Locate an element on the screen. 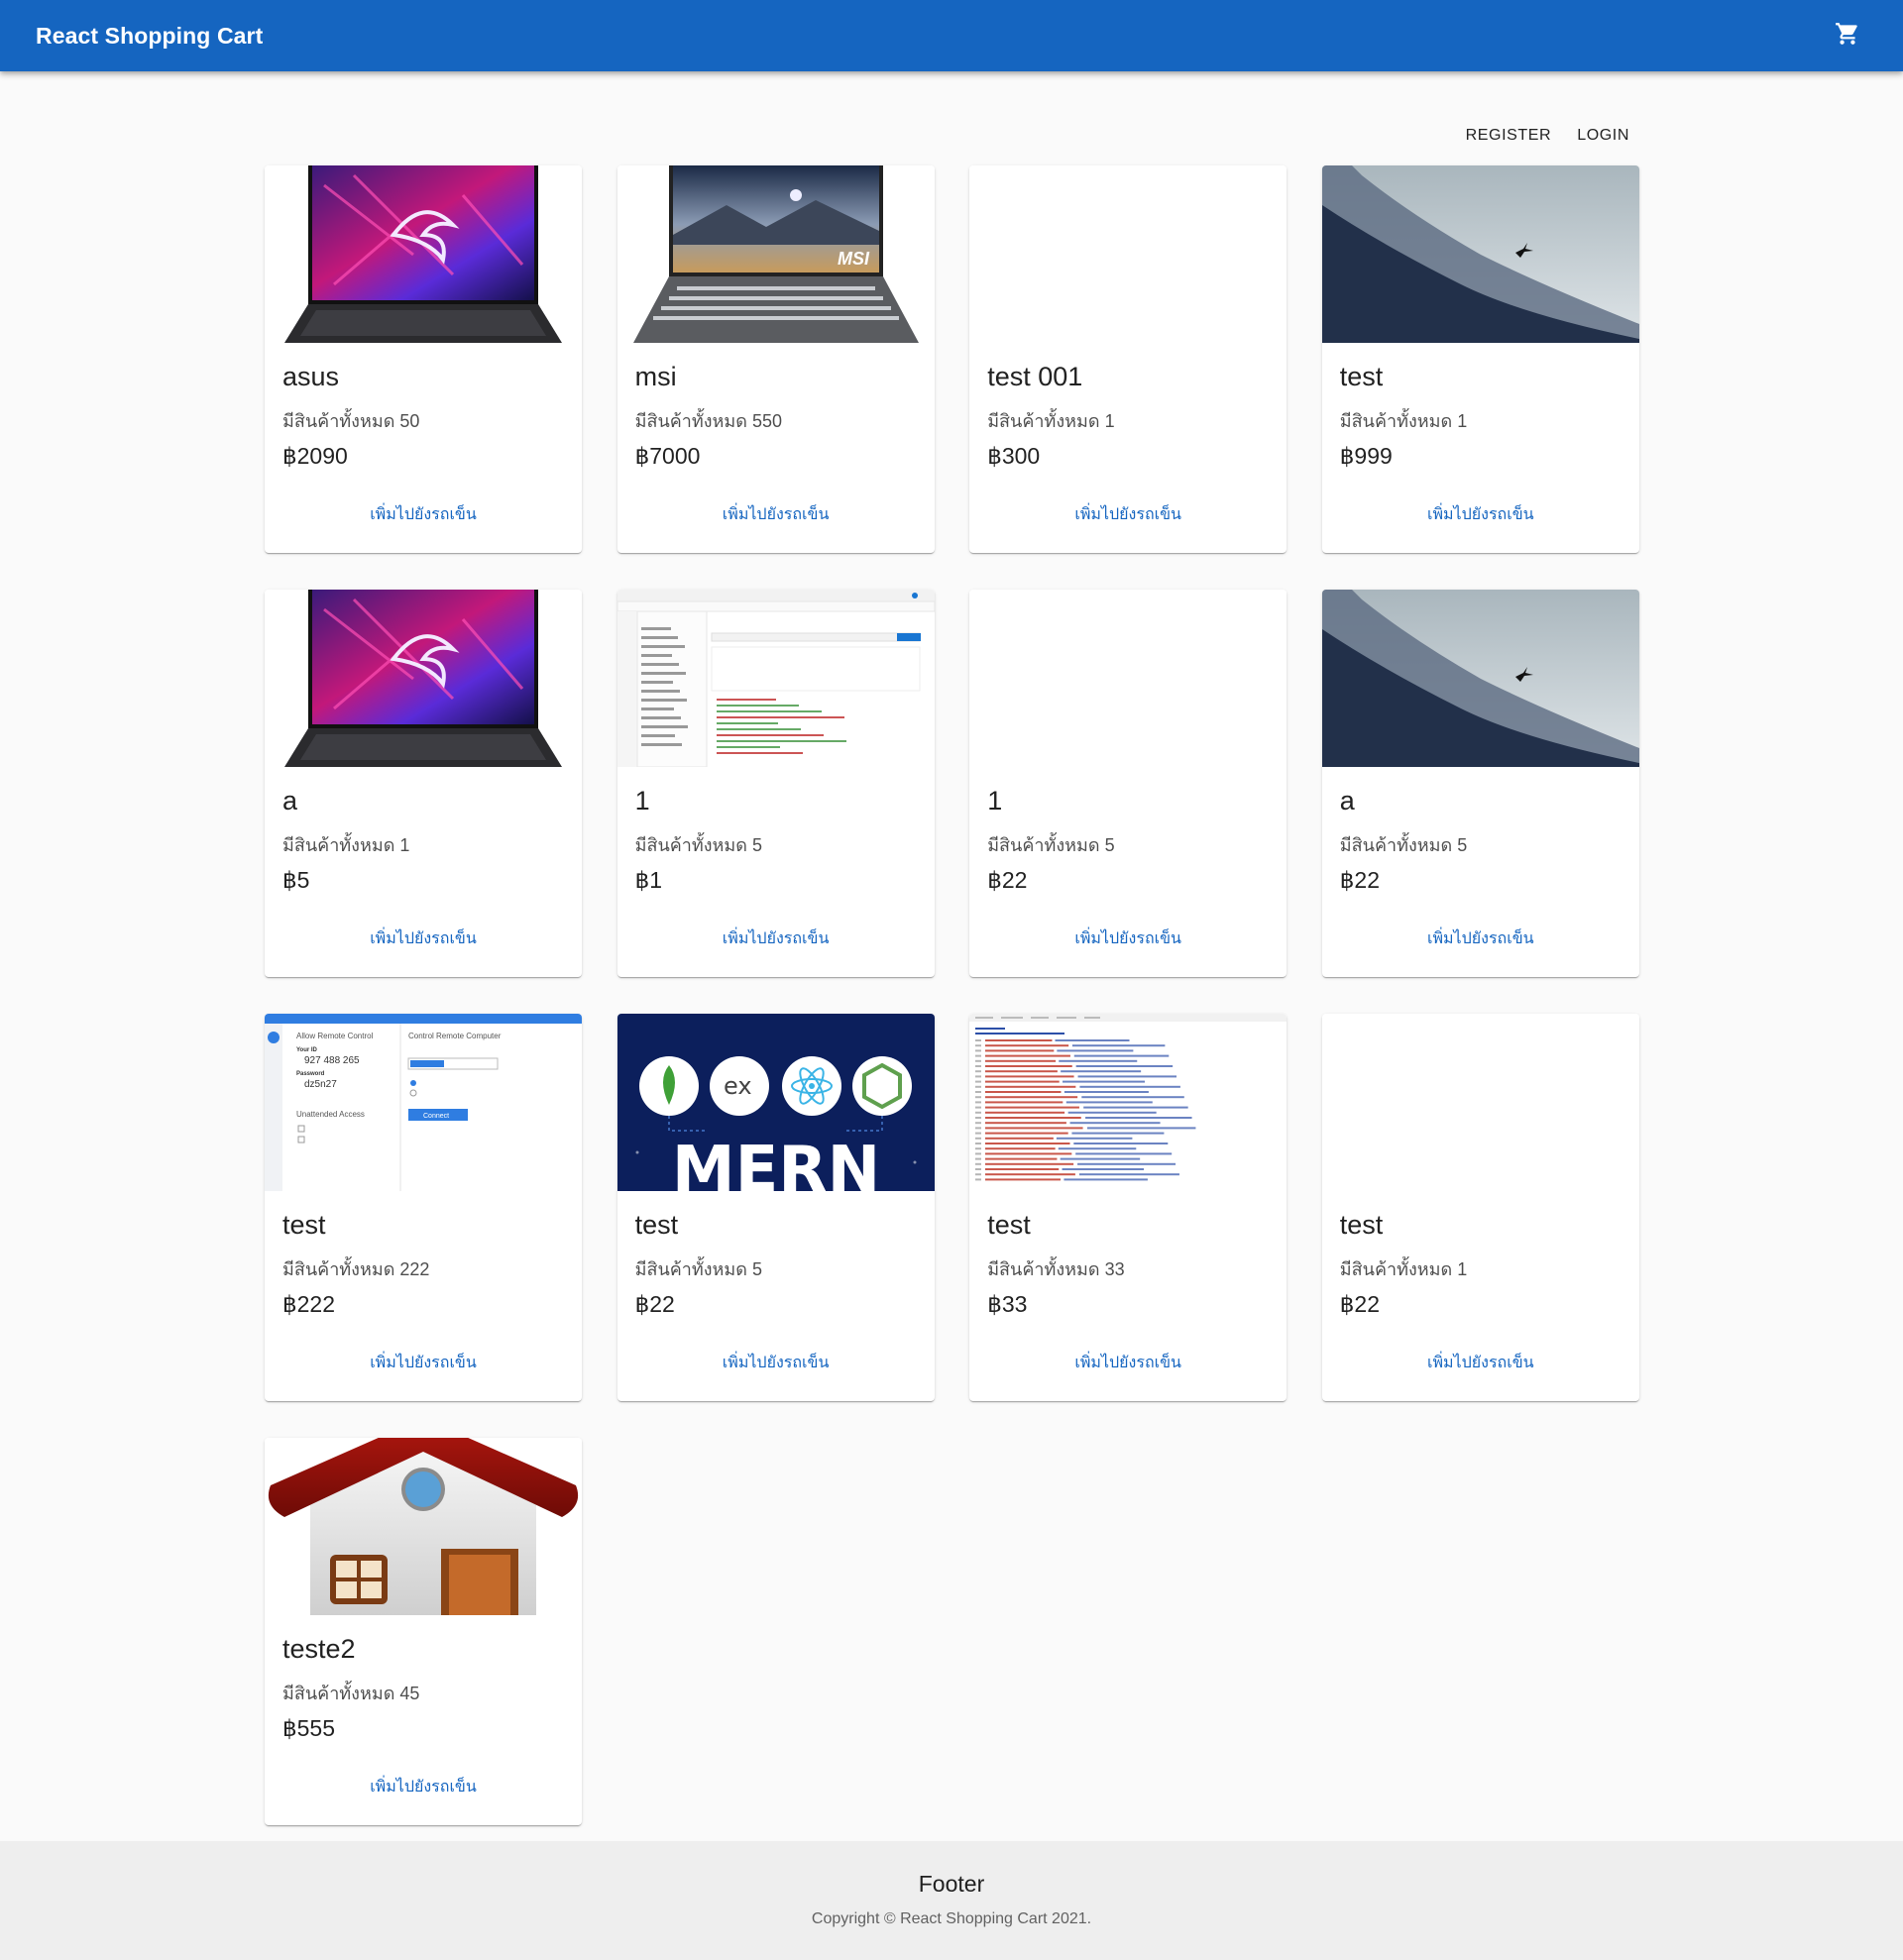 Image resolution: width=1903 pixels, height=1960 pixels. price-value: 555 is located at coordinates (316, 1728).